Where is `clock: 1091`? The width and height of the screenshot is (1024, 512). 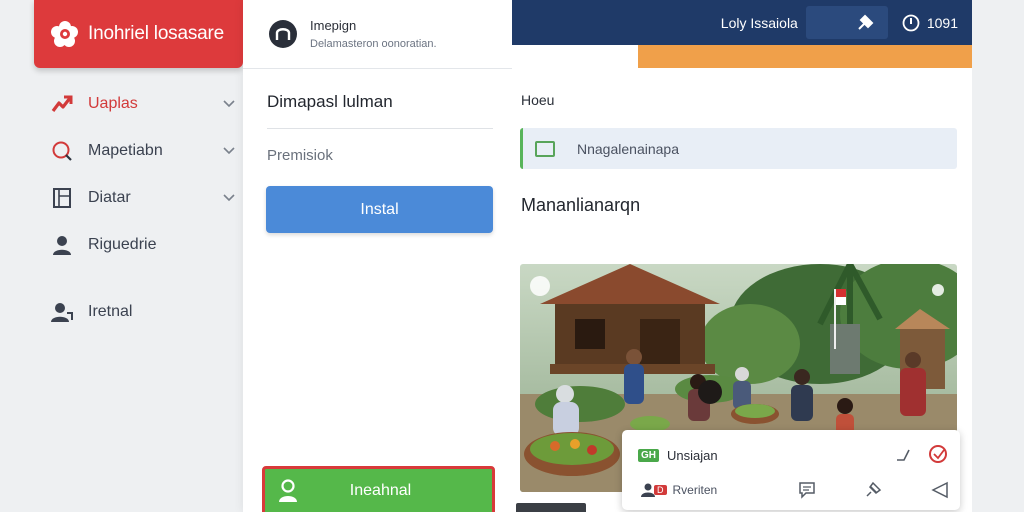 clock: 1091 is located at coordinates (930, 23).